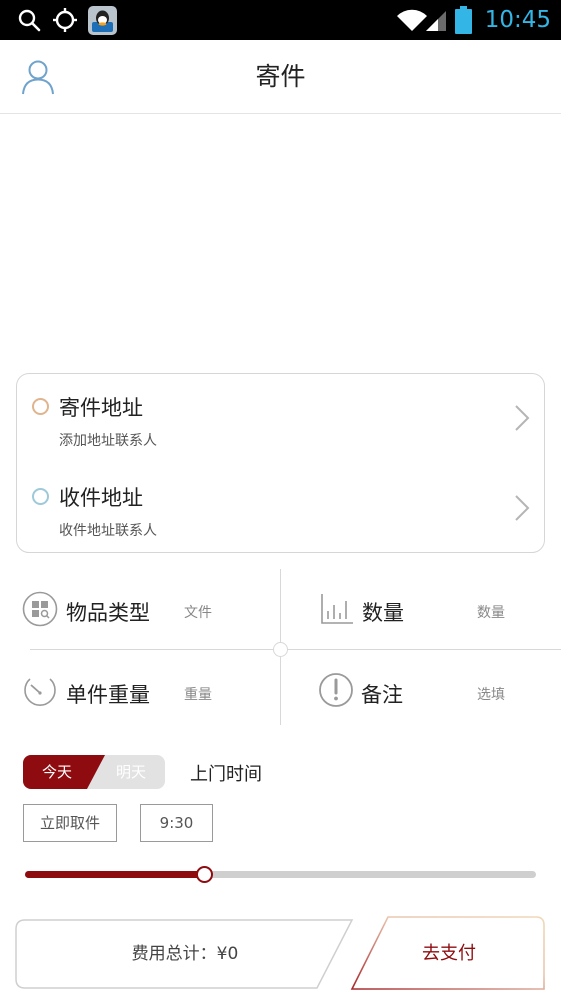 The image size is (561, 999). I want to click on immediate-pickup-button: 立即取件, so click(70, 823).